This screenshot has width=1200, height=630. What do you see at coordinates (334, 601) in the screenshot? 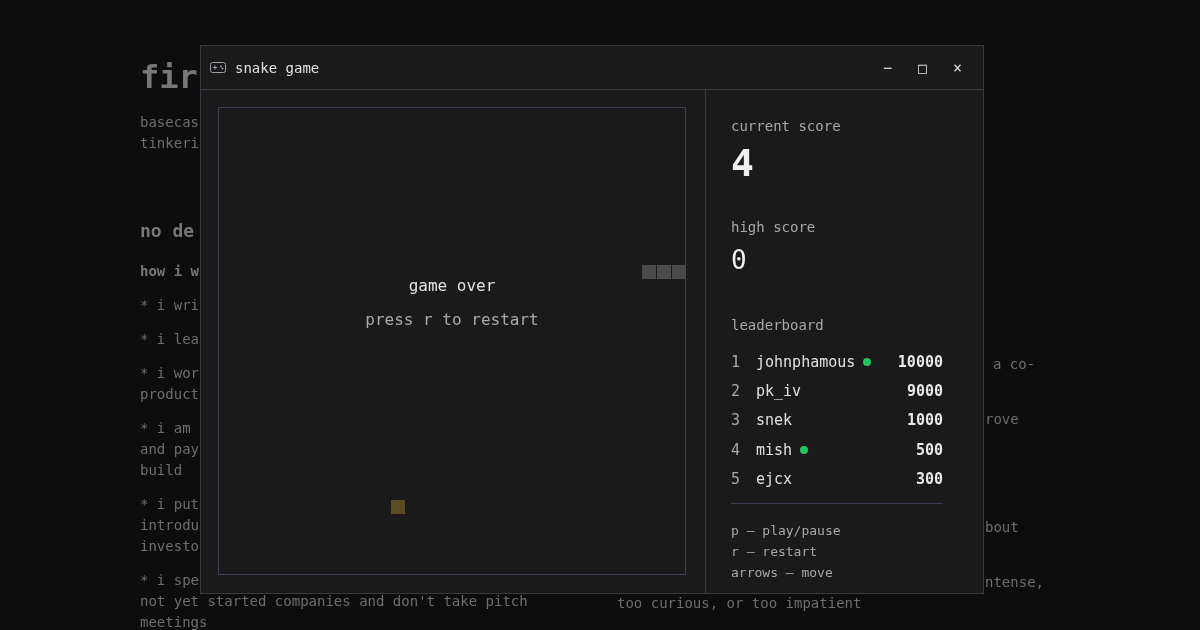
I see `text-line: not yet started companies and don't take pitch` at bounding box center [334, 601].